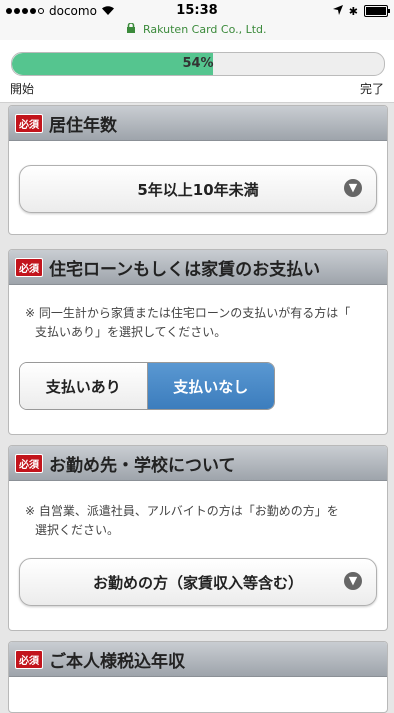  I want to click on note-line: ※ 自営業、派遣社員、アルバイトの方は「お勤めの方」を, so click(182, 511).